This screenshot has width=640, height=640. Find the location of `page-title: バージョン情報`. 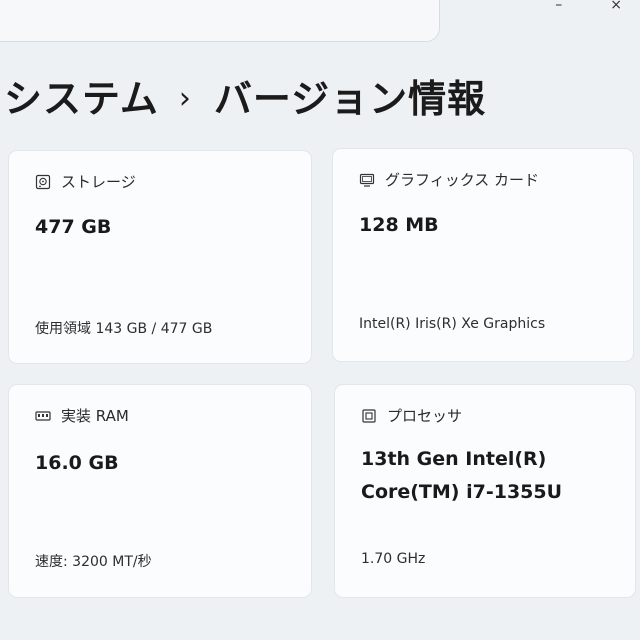

page-title: バージョン情報 is located at coordinates (350, 99).